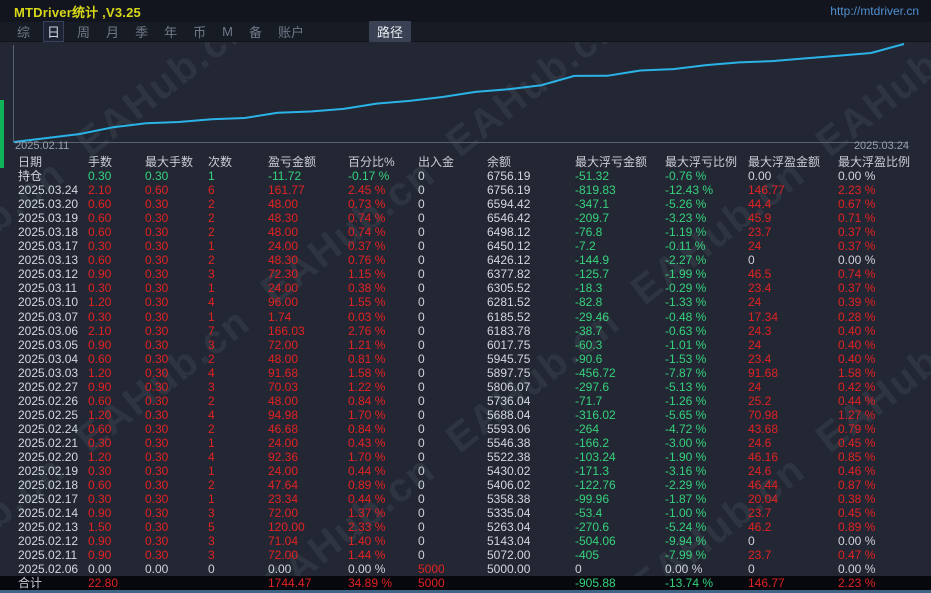 The height and width of the screenshot is (593, 931). Describe the element at coordinates (763, 414) in the screenshot. I see `cell-10: 70.98` at that location.